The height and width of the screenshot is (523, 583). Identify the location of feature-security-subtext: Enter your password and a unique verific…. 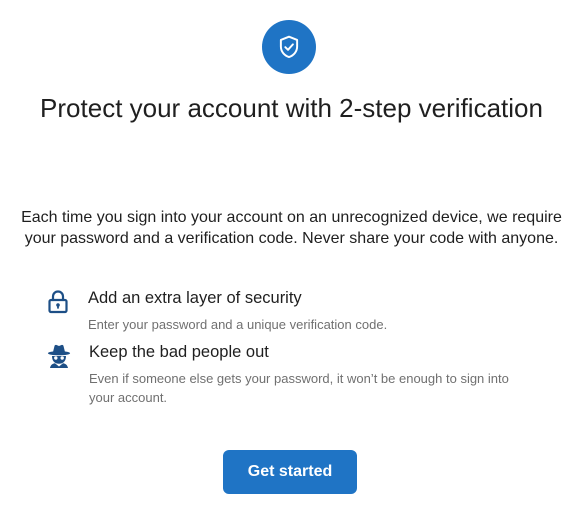
(238, 324).